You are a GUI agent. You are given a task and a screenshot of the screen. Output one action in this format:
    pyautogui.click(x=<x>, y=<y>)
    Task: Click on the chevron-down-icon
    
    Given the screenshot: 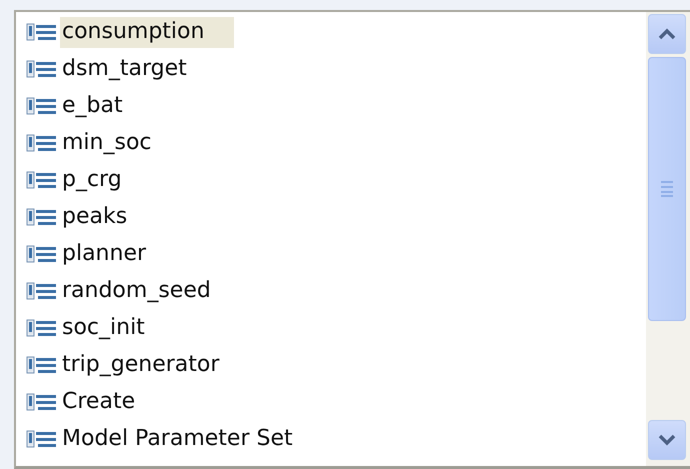 What is the action you would take?
    pyautogui.click(x=667, y=440)
    